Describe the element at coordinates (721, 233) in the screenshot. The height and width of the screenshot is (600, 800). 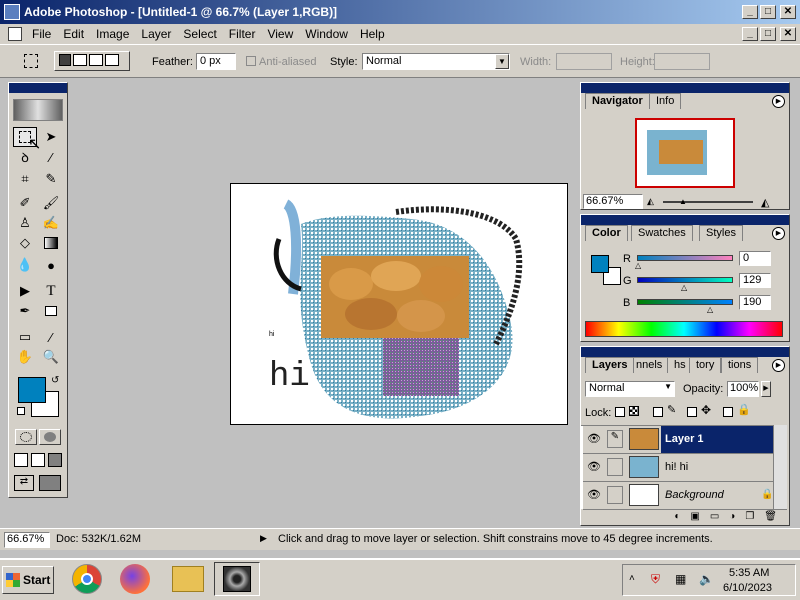
I see `tab-styles: Styles` at that location.